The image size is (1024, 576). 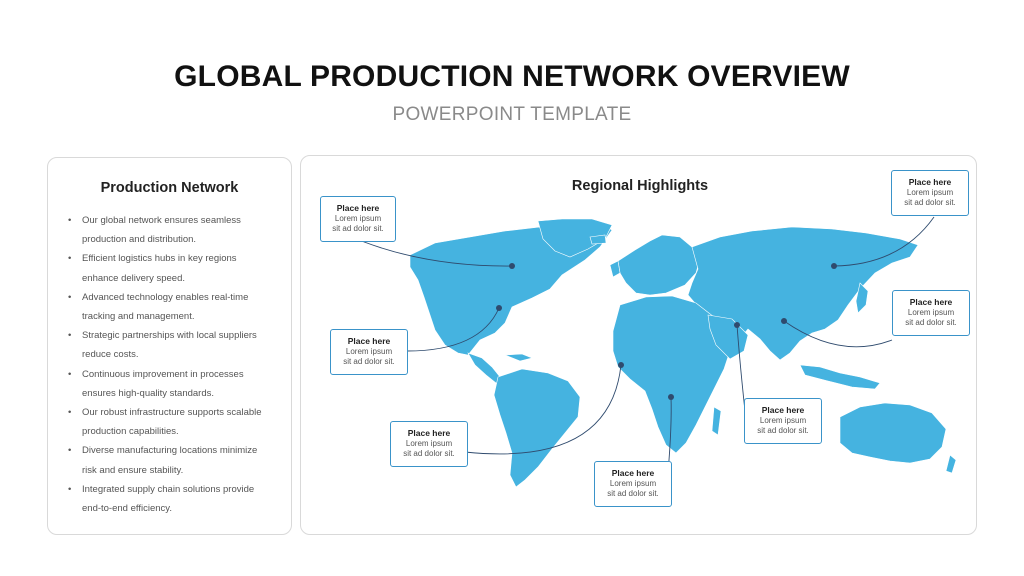 I want to click on callout-central-africa: Place here Lorem ipsum sit ad dolor sit., so click(x=633, y=484).